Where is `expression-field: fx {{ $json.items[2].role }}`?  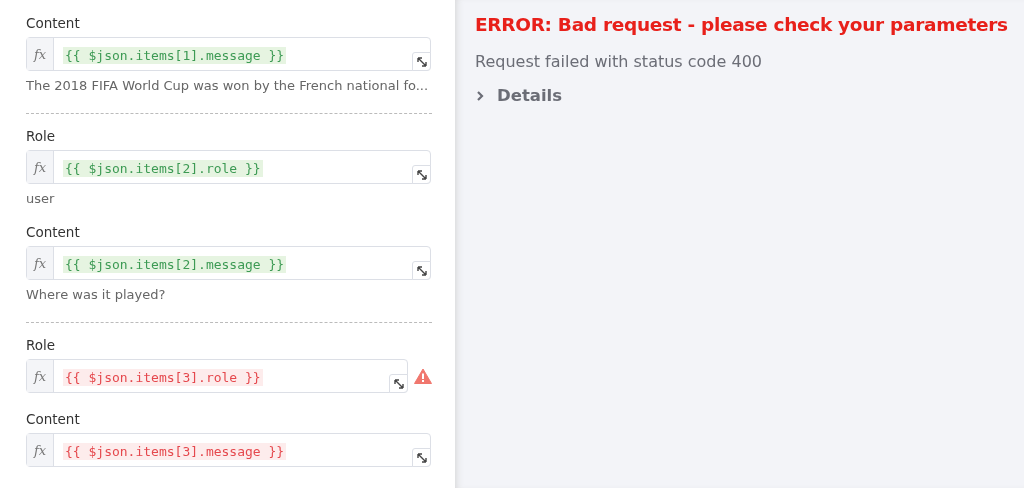 expression-field: fx {{ $json.items[2].role }} is located at coordinates (228, 167).